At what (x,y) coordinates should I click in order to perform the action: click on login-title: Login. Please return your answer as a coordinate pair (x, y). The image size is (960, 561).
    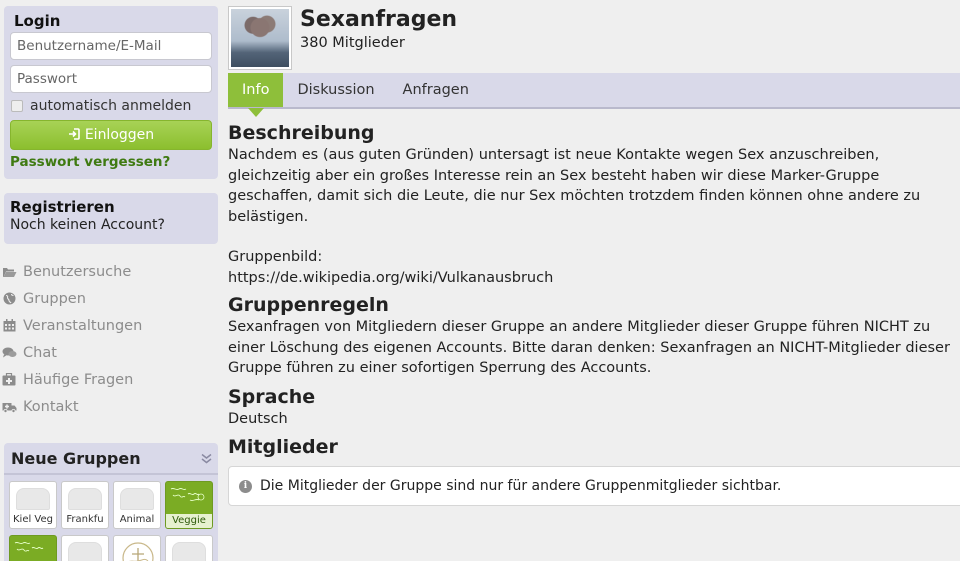
    Looking at the image, I should click on (37, 21).